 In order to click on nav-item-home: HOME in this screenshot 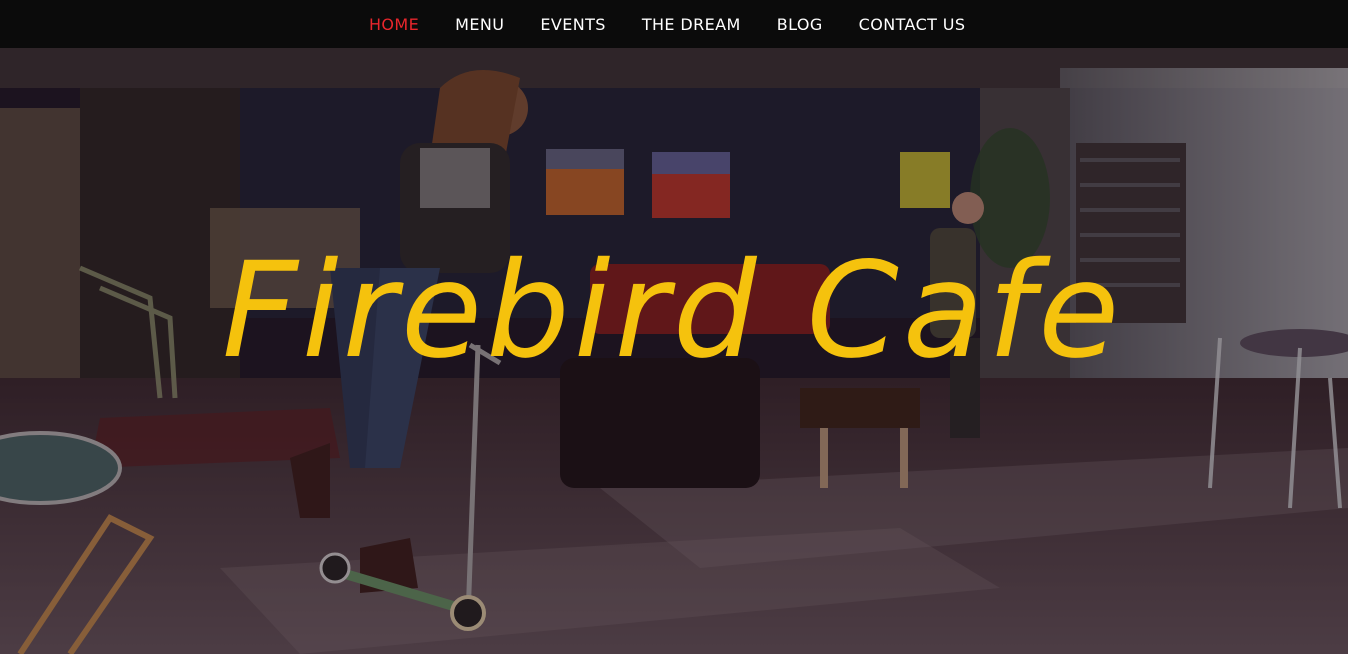, I will do `click(394, 24)`.